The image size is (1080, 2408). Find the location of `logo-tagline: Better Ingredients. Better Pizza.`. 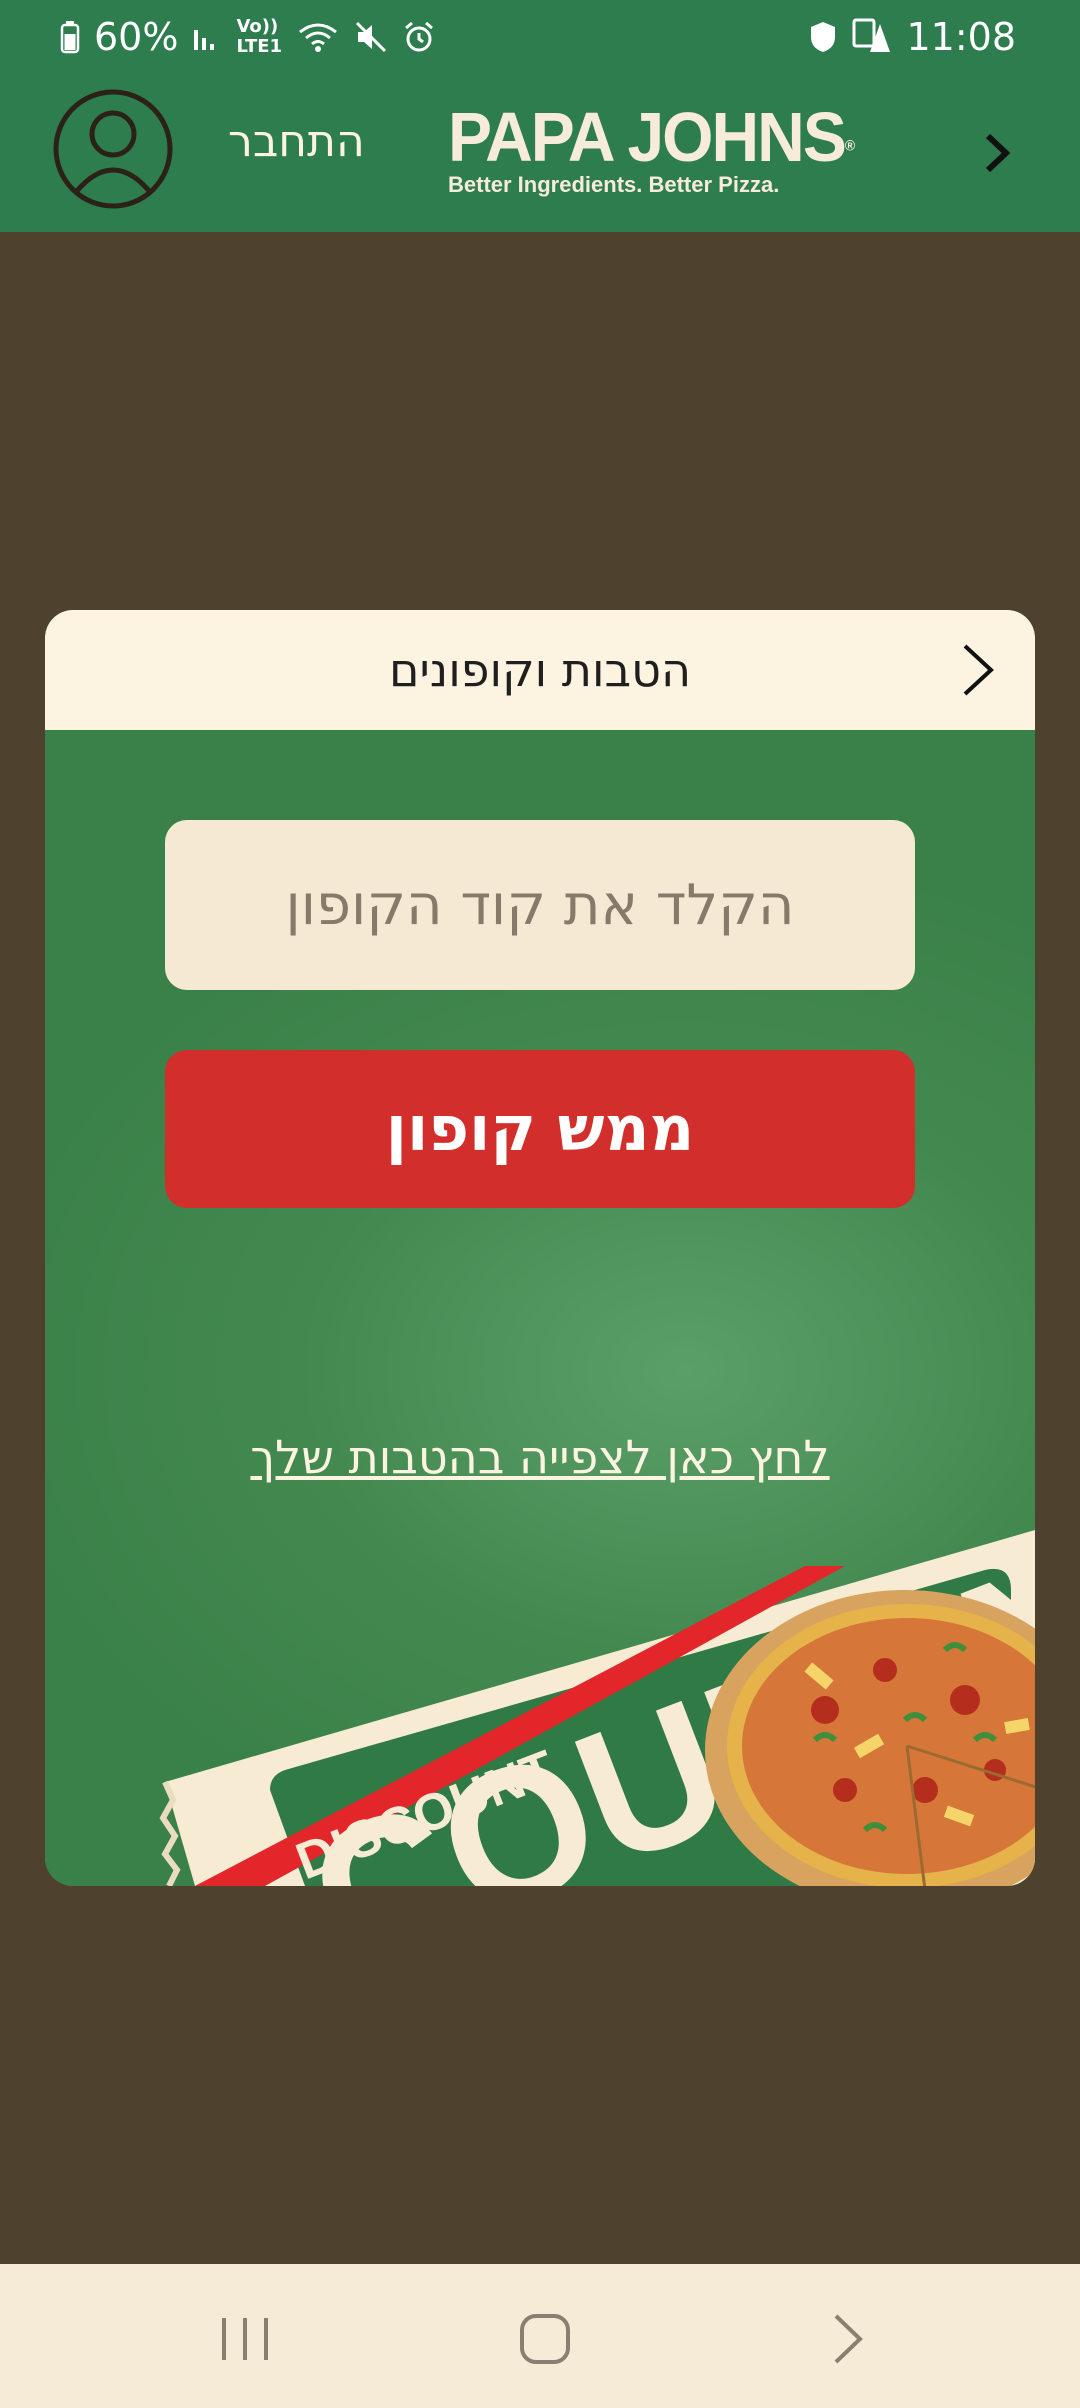

logo-tagline: Better Ingredients. Better Pizza. is located at coordinates (614, 184).